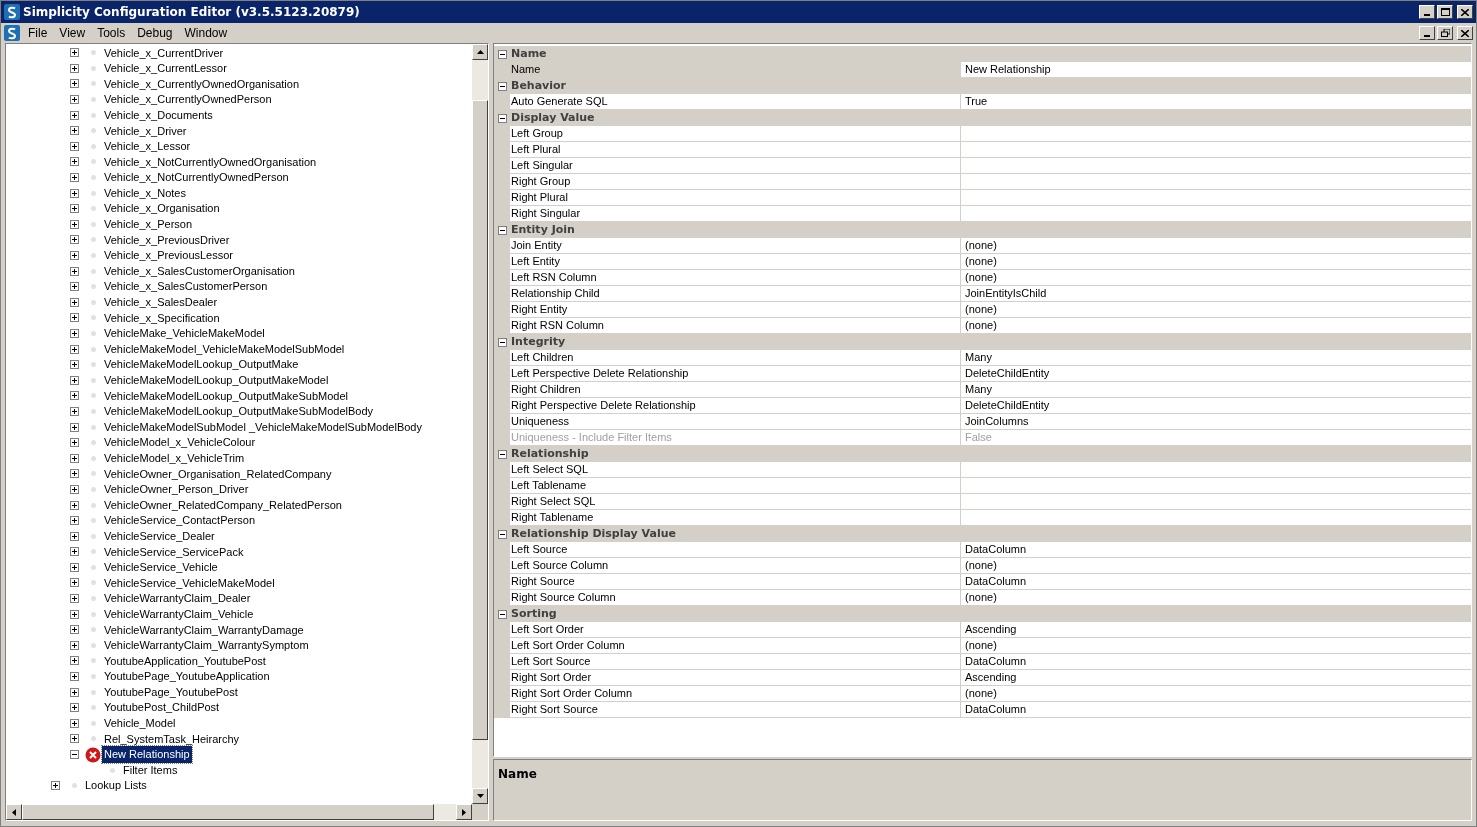 The image size is (1477, 827). What do you see at coordinates (177, 598) in the screenshot?
I see `tree-item: VehicleWarrantyClaim_Dealer` at bounding box center [177, 598].